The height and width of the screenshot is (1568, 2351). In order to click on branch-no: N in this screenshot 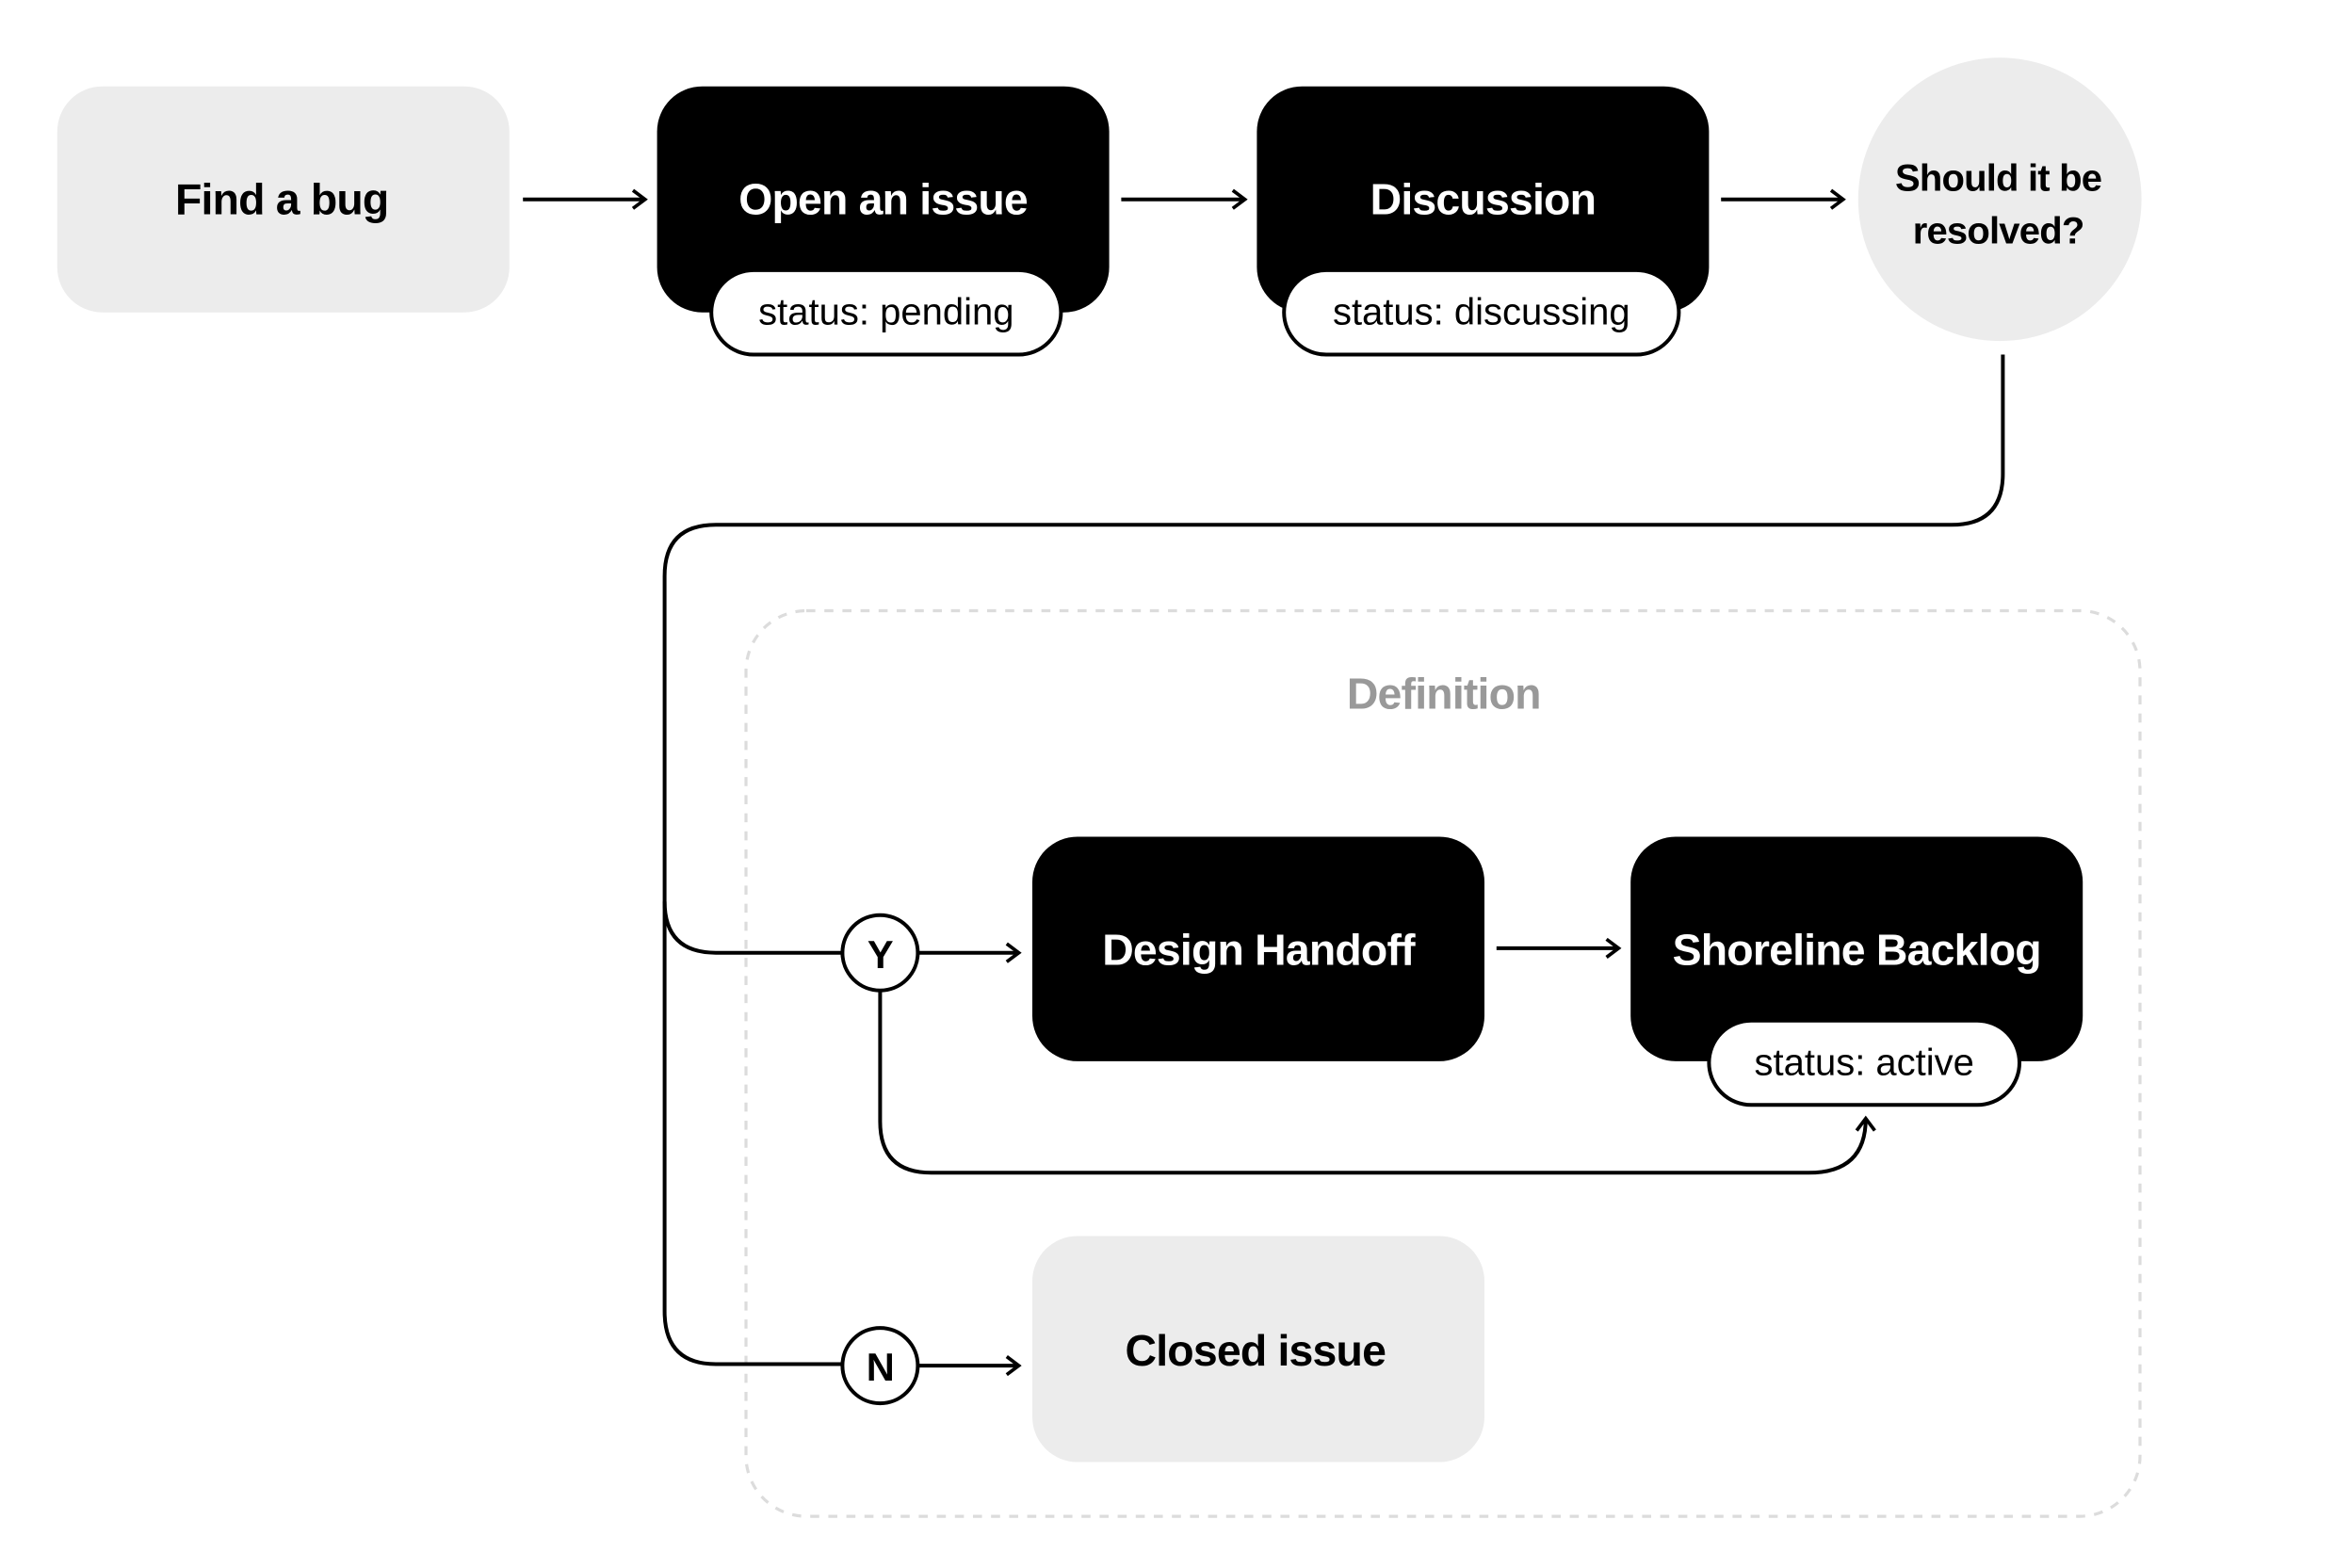, I will do `click(880, 1366)`.